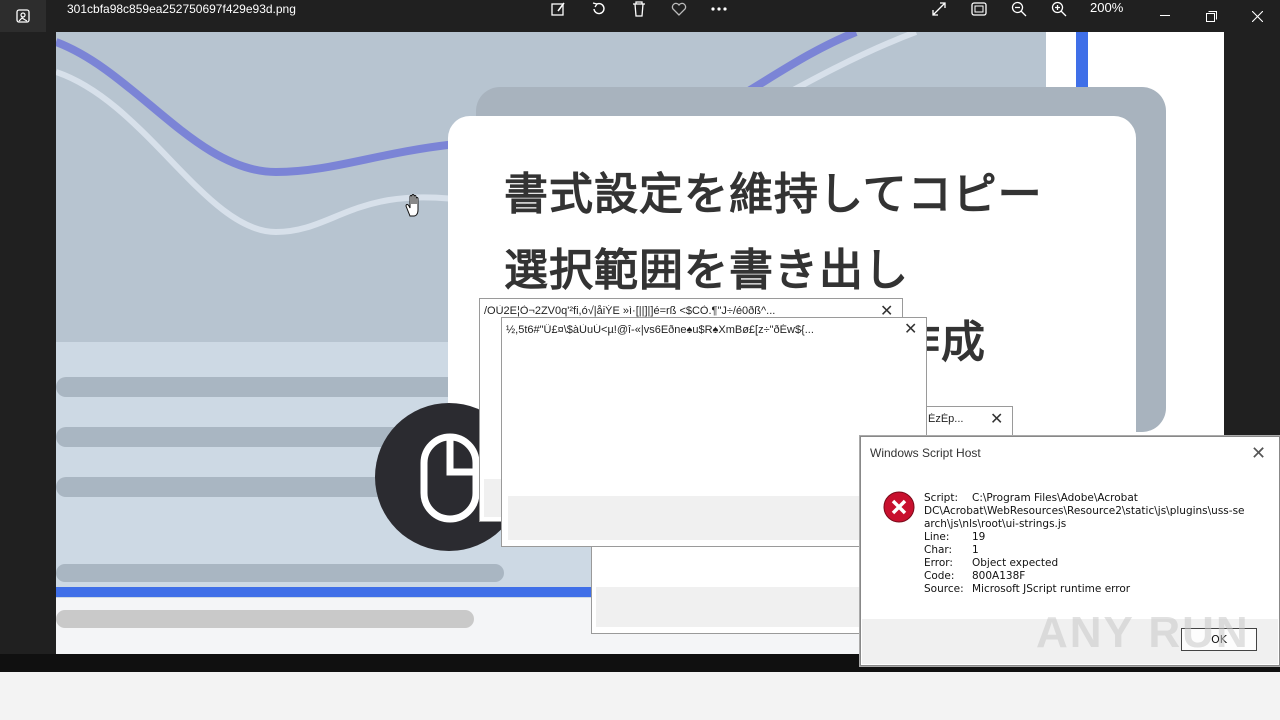 This screenshot has height=720, width=1280. What do you see at coordinates (938, 550) in the screenshot?
I see `char-label: Char:` at bounding box center [938, 550].